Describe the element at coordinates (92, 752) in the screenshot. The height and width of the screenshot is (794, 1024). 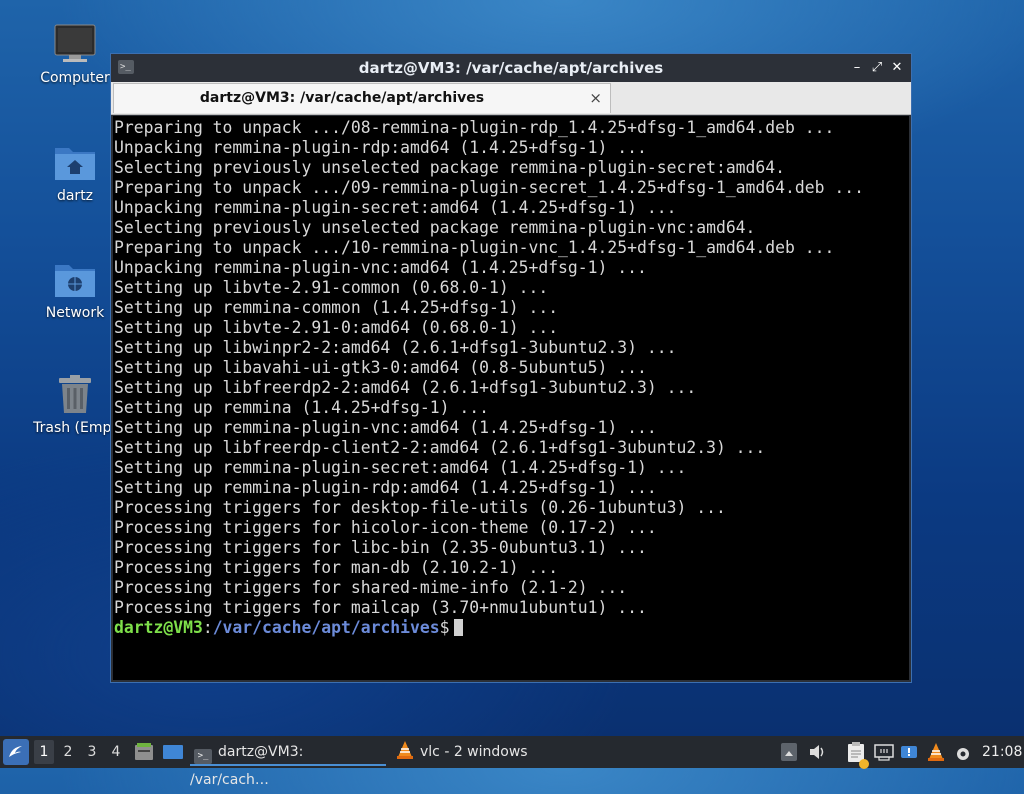
I see `workspace-3: 3` at that location.